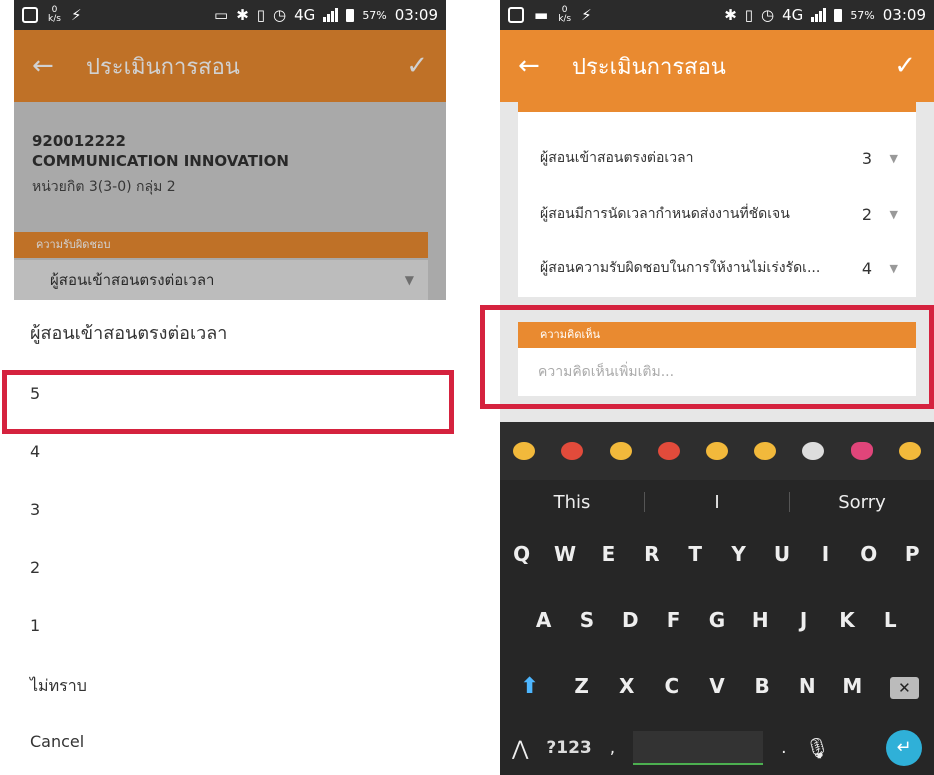 Image resolution: width=934 pixels, height=775 pixels. What do you see at coordinates (698, 747) in the screenshot?
I see `space-key` at bounding box center [698, 747].